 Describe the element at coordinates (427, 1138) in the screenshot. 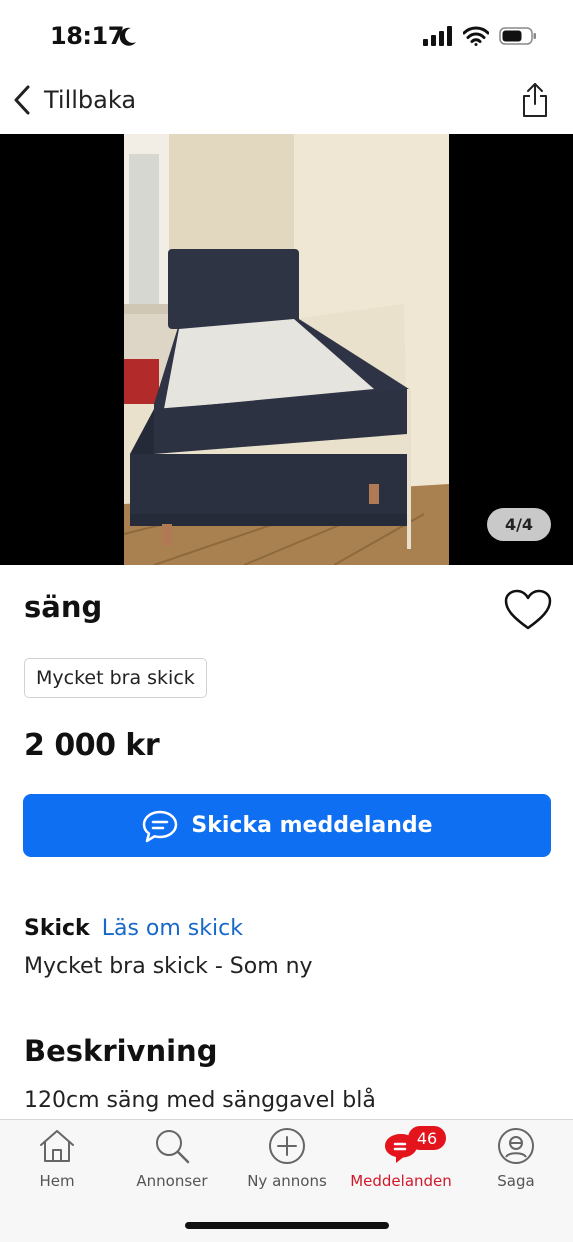

I see `messages-badge: 46` at that location.